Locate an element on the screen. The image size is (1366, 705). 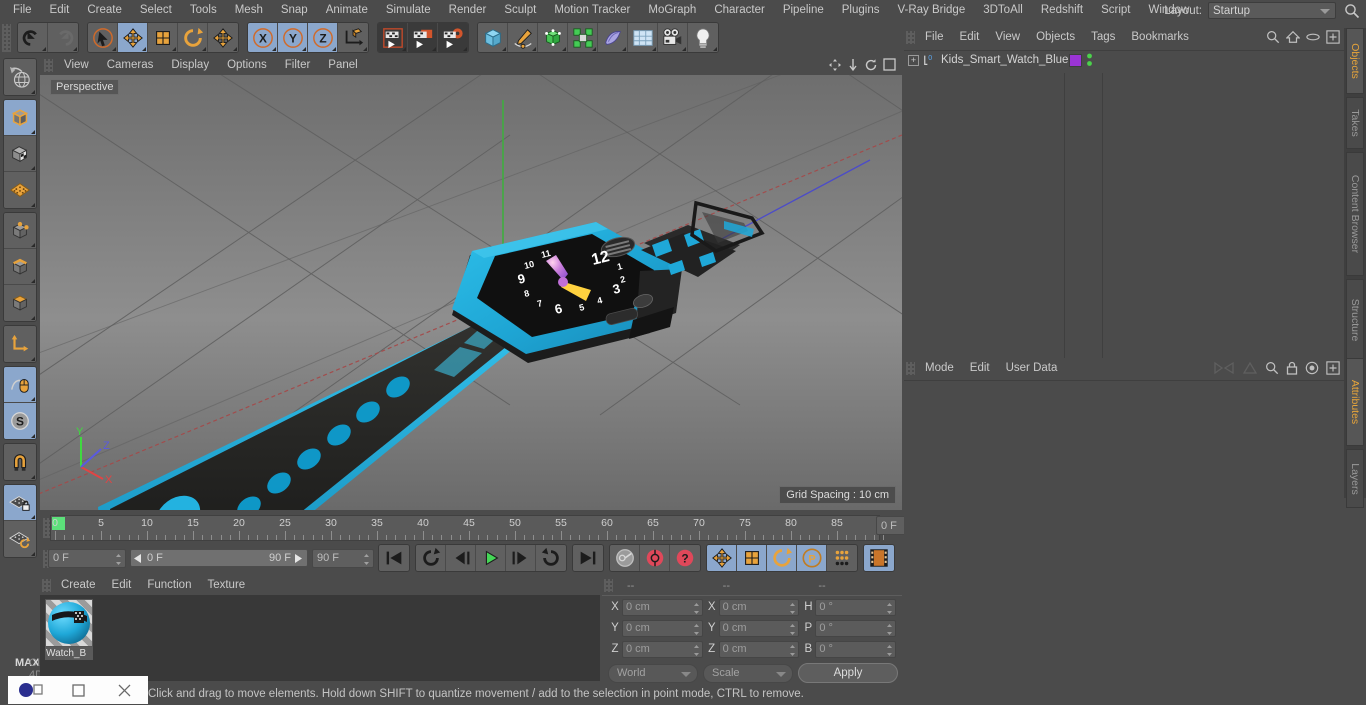
menu-animate: Animate is located at coordinates (347, 10).